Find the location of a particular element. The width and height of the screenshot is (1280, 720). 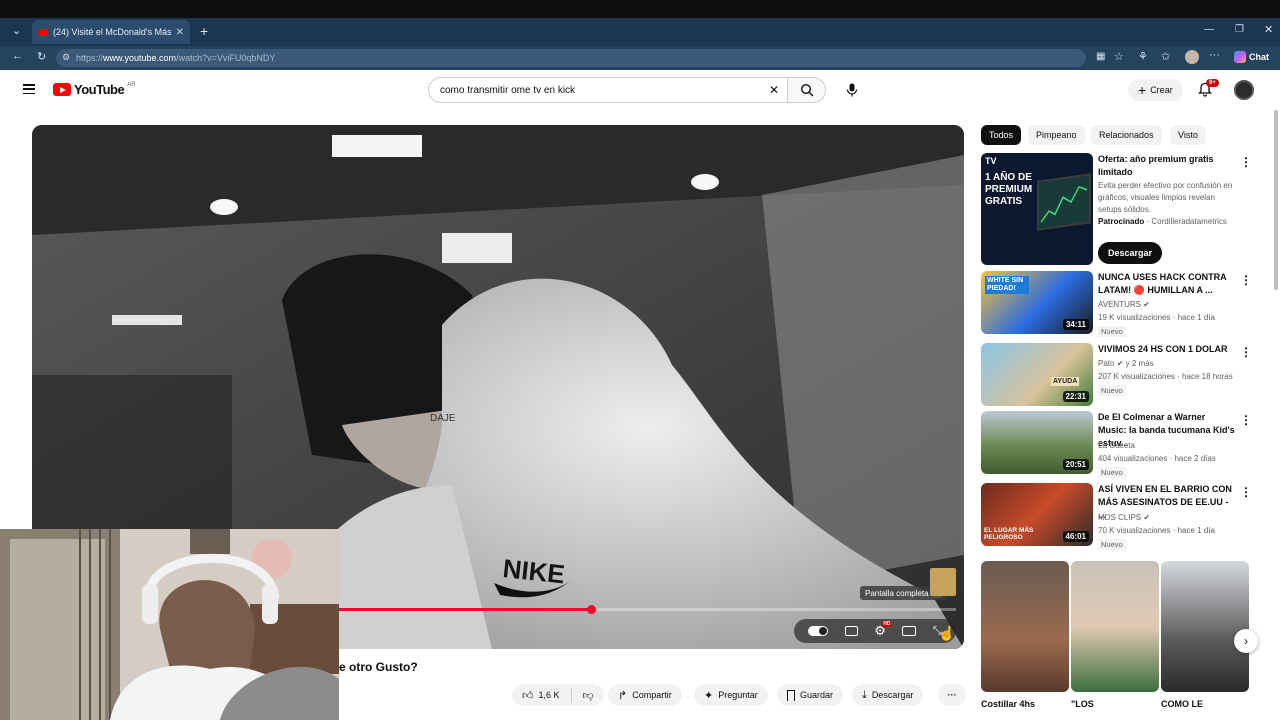

account-avatar is located at coordinates (1244, 90).